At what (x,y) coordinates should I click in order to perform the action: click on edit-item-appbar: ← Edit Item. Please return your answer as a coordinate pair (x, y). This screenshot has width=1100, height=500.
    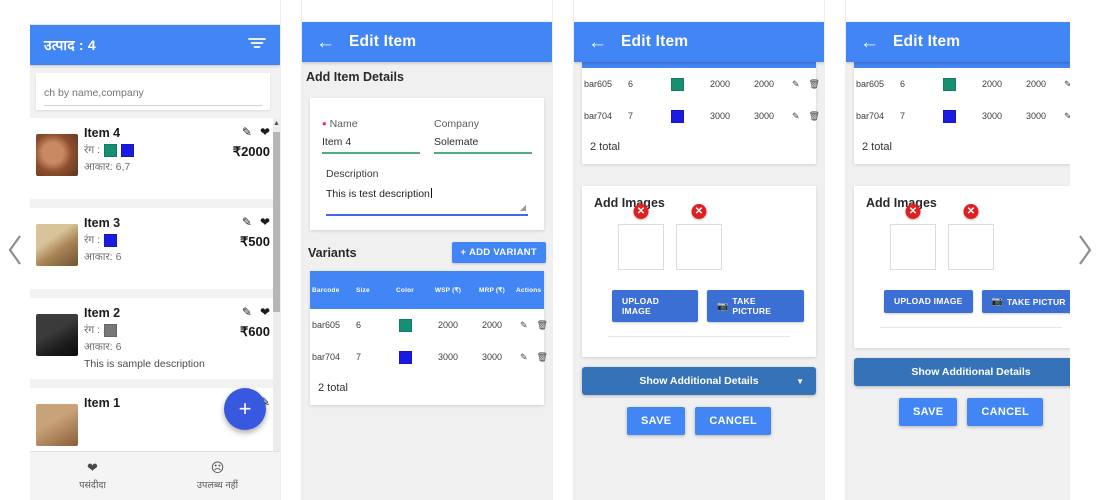
    Looking at the image, I should click on (958, 42).